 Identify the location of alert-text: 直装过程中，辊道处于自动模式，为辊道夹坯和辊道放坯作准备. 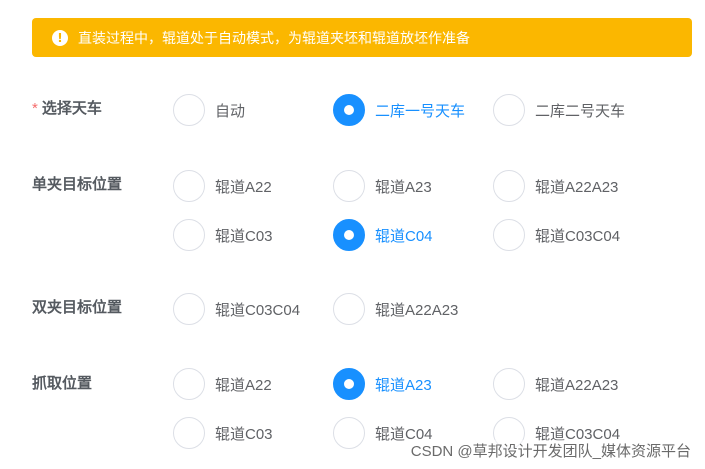
(274, 37).